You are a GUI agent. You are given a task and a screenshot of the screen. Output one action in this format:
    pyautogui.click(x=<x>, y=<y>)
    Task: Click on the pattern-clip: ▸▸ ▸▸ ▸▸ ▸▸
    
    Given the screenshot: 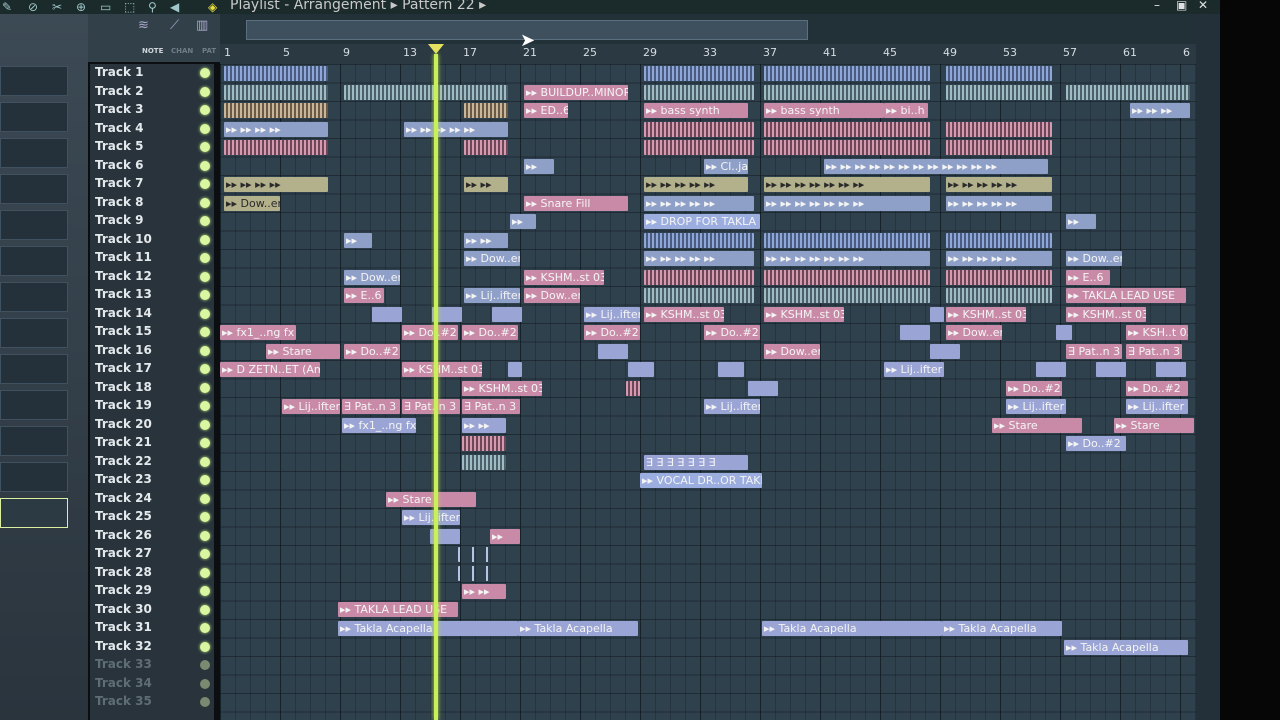 What is the action you would take?
    pyautogui.click(x=276, y=129)
    